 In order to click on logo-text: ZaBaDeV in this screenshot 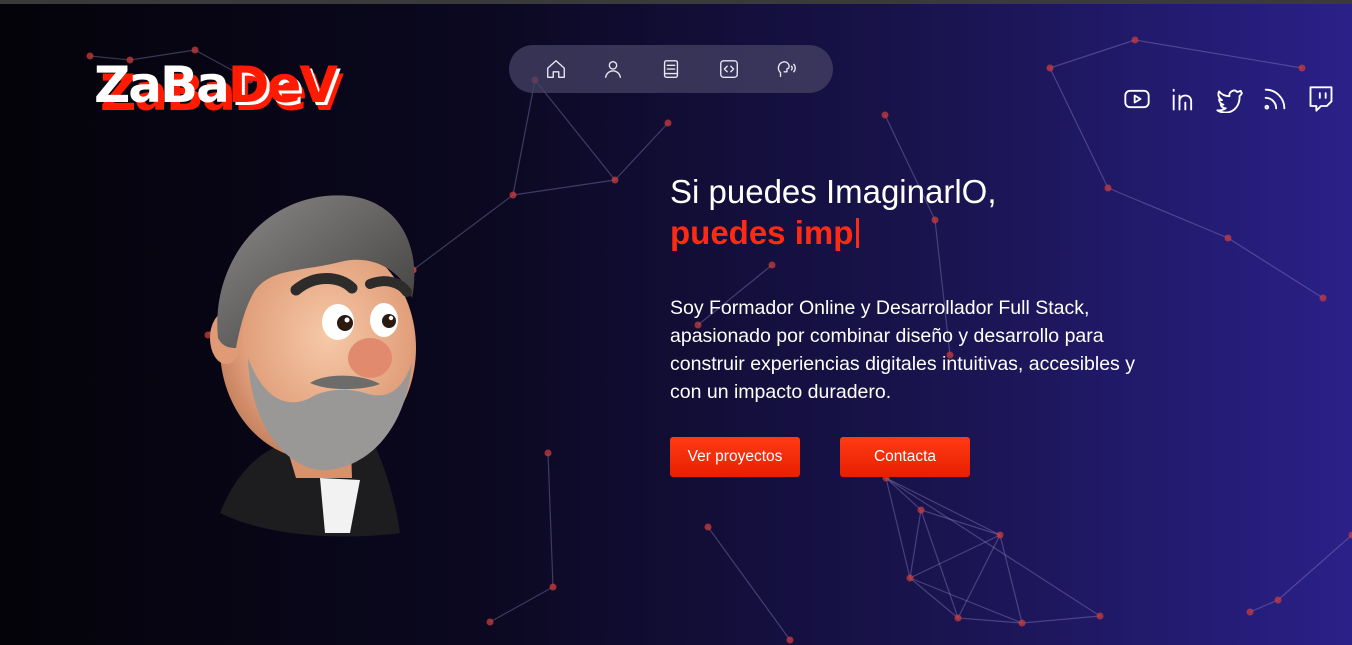, I will do `click(216, 85)`.